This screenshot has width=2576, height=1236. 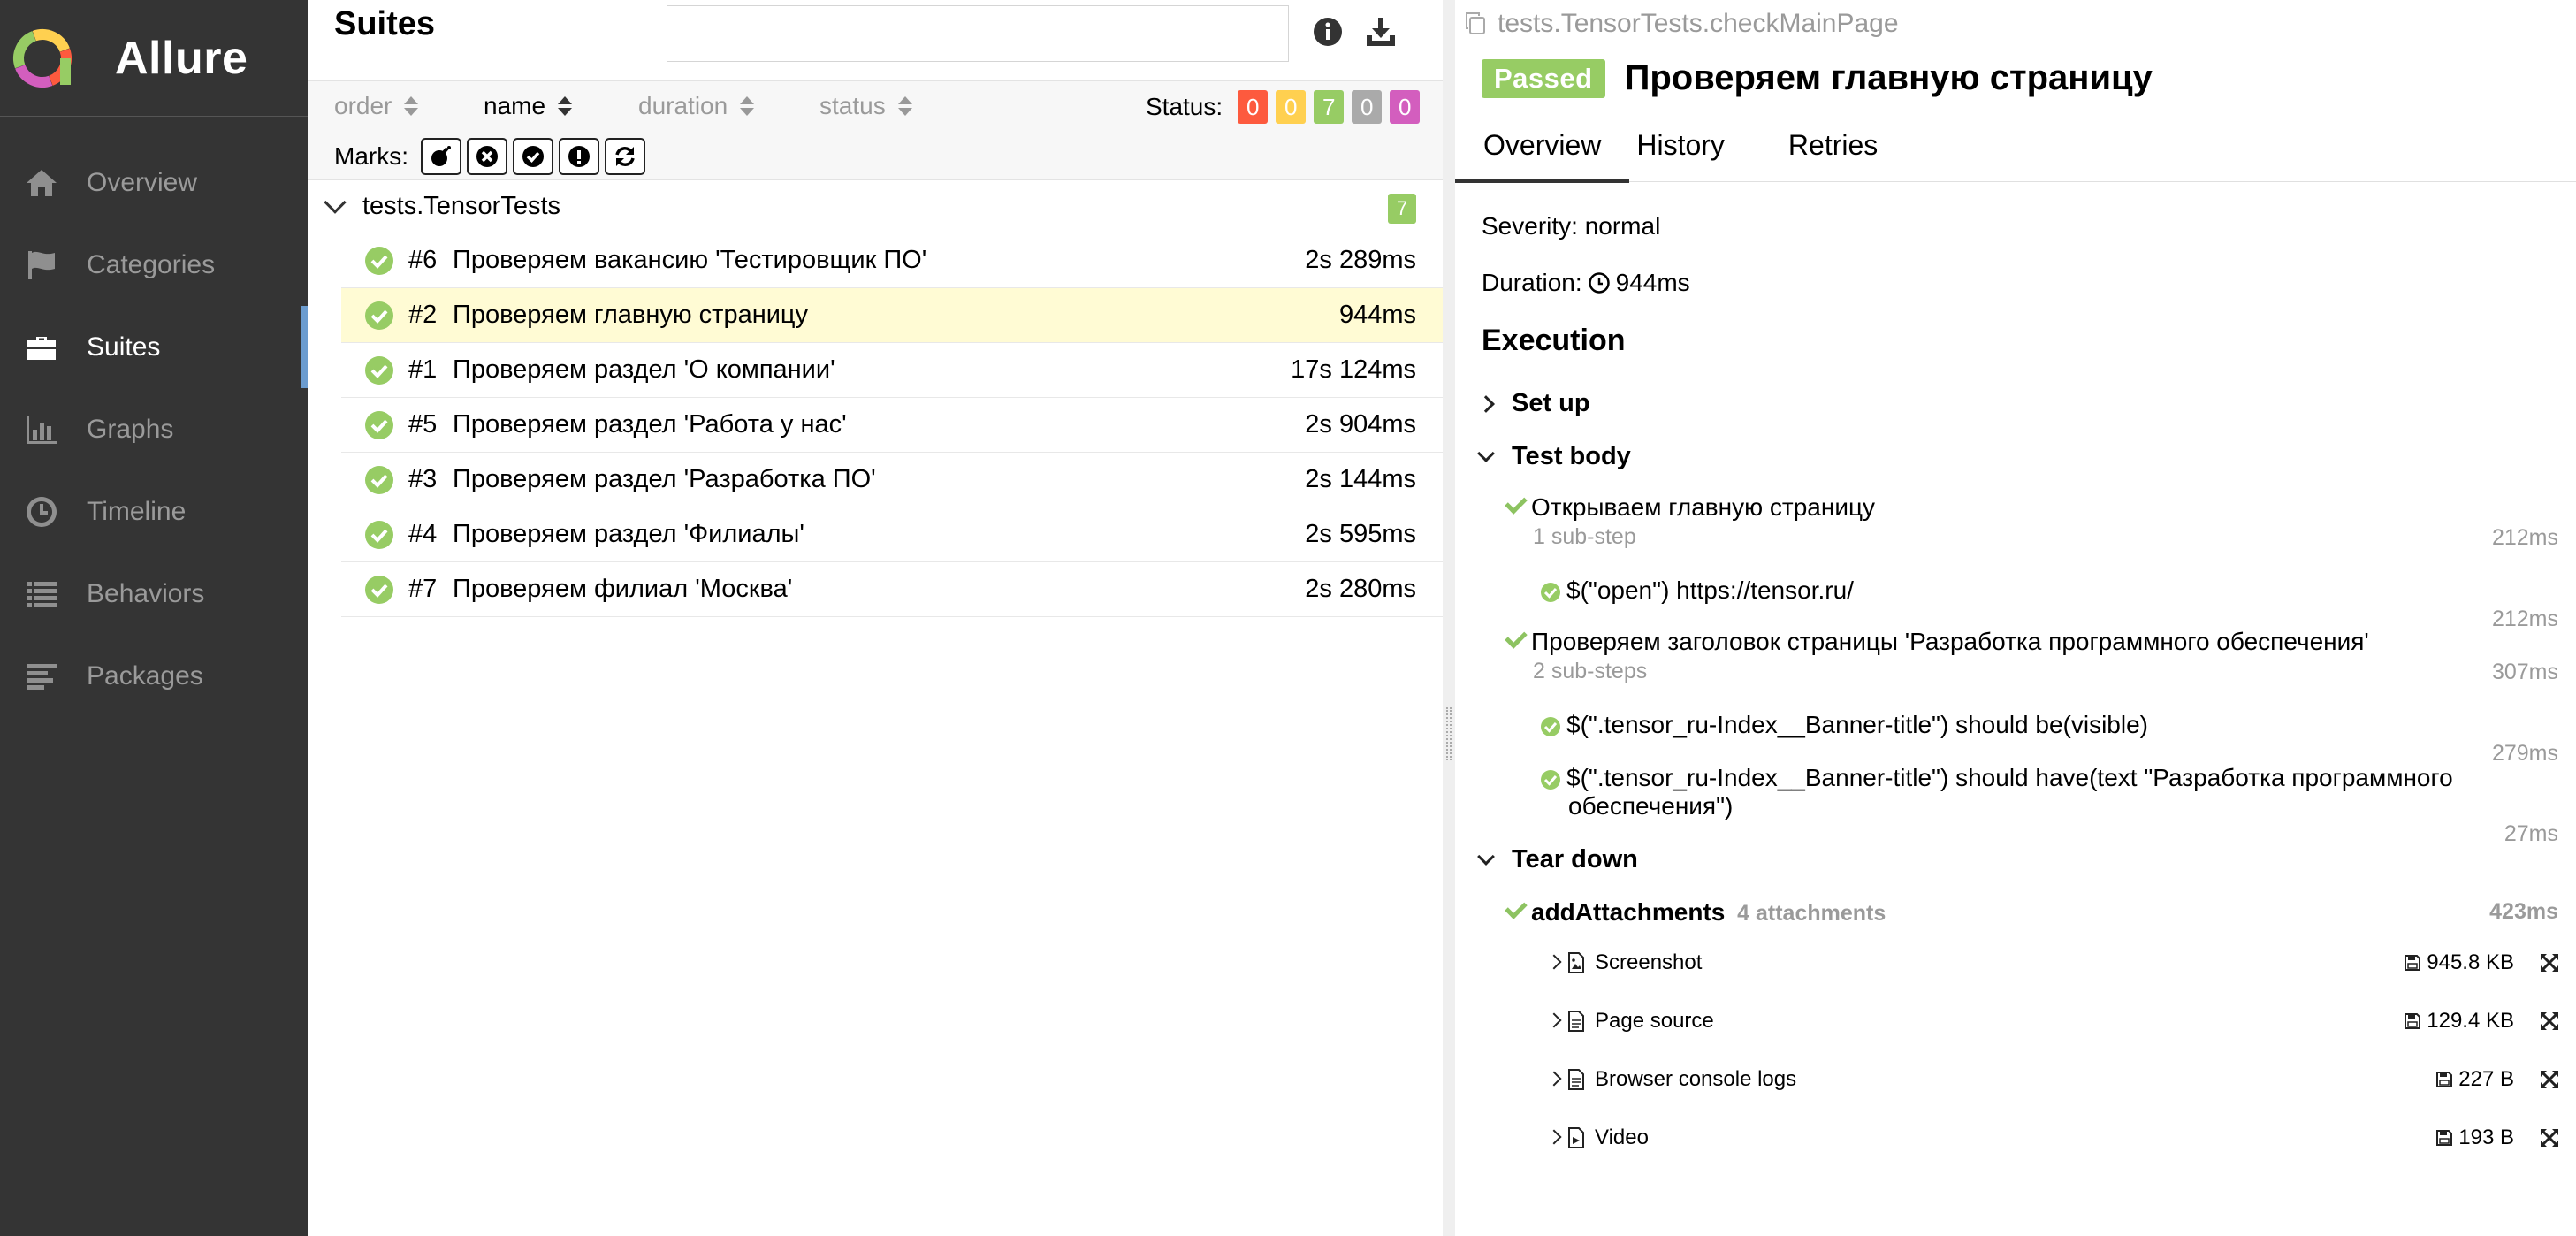 What do you see at coordinates (1367, 107) in the screenshot?
I see `status-count-skipped: 0` at bounding box center [1367, 107].